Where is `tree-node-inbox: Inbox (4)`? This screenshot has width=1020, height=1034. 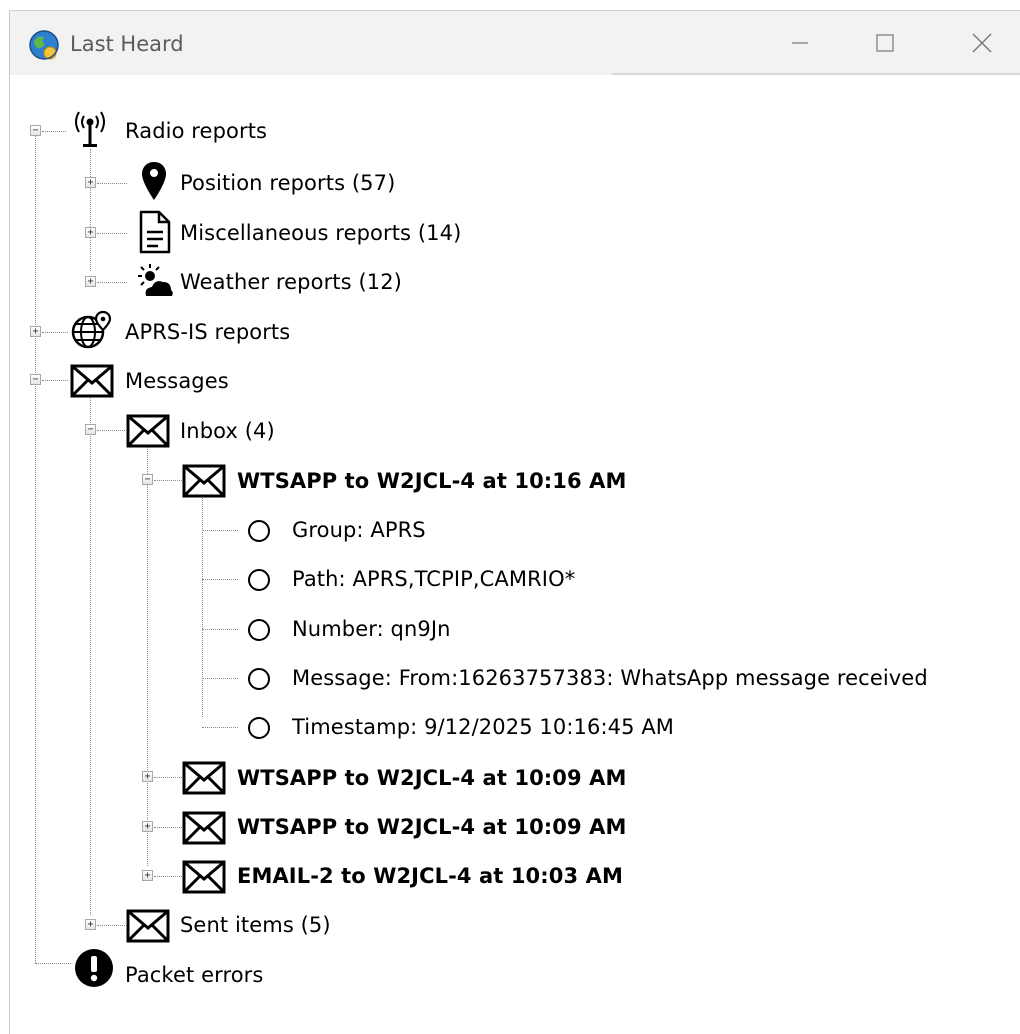 tree-node-inbox: Inbox (4) is located at coordinates (227, 431).